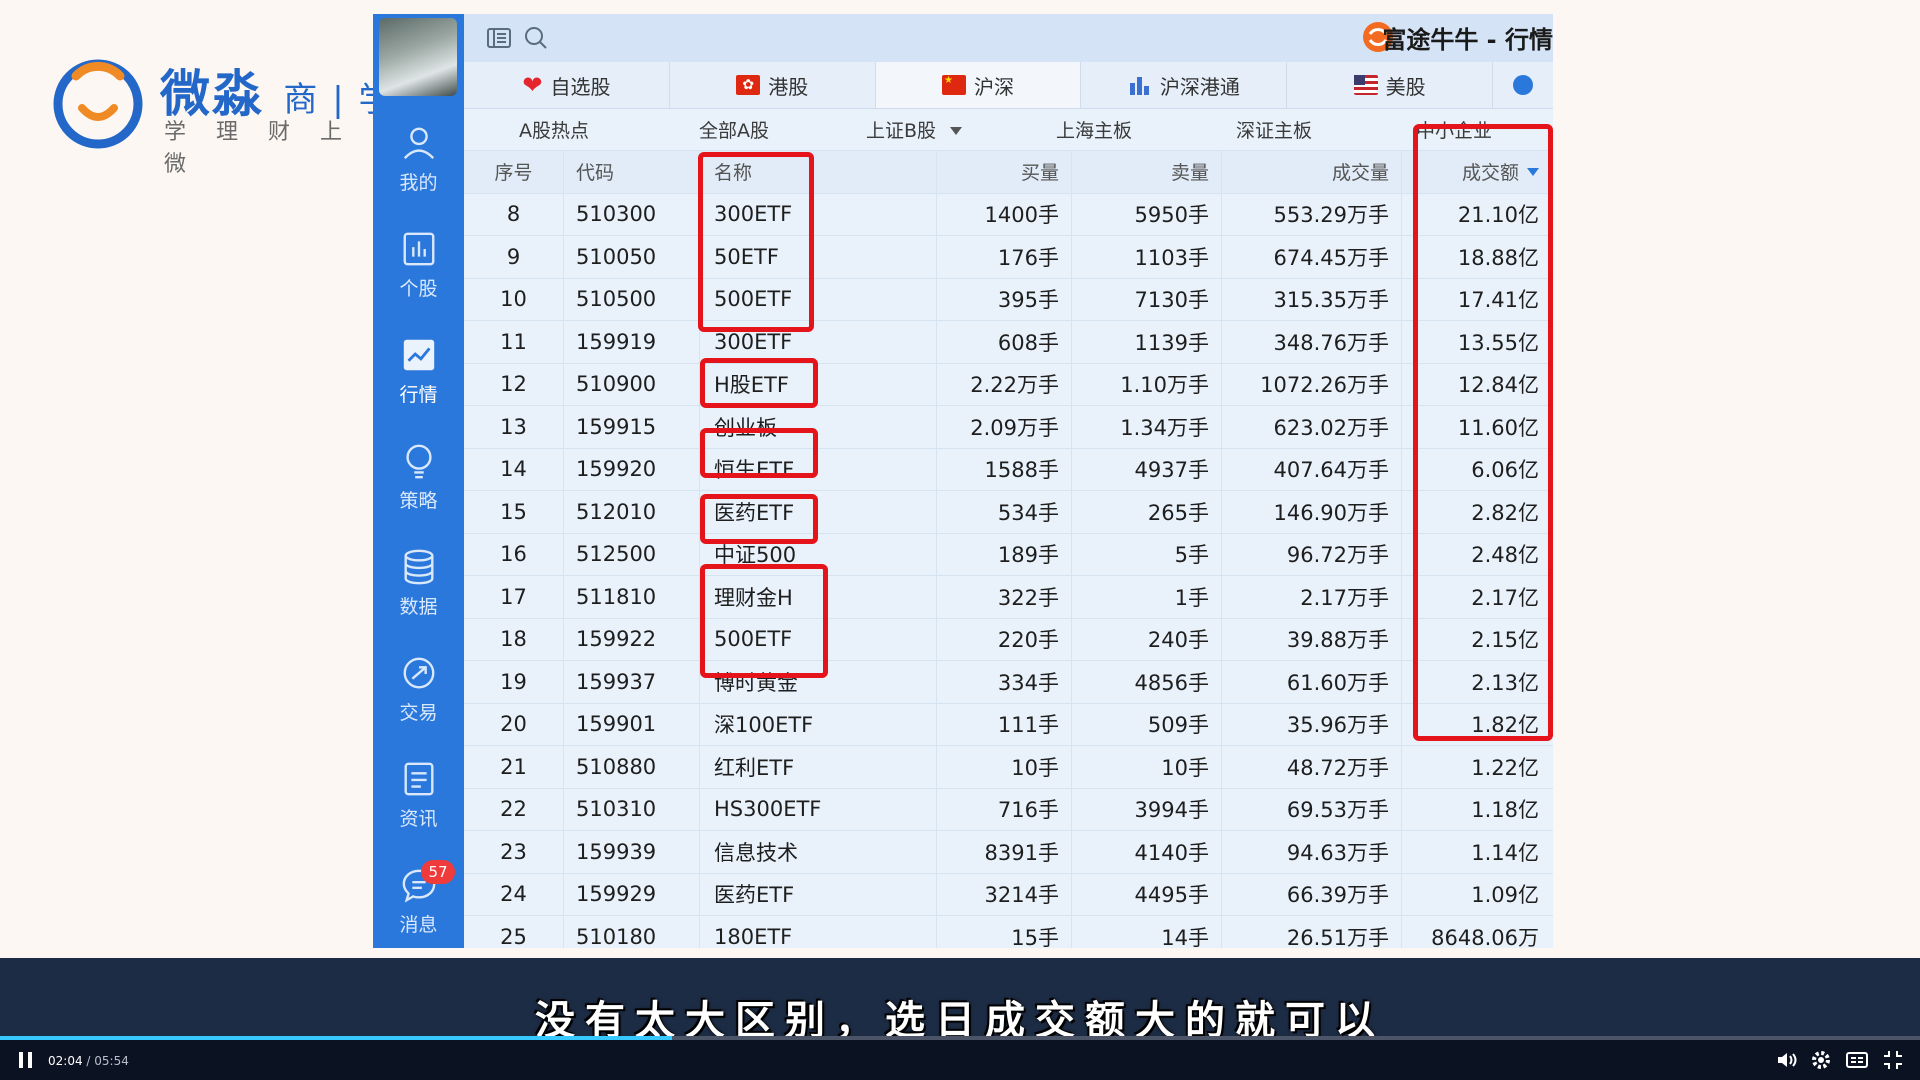 This screenshot has height=1080, width=1920. What do you see at coordinates (1312, 469) in the screenshot?
I see `cell-volume: 407.64万手` at bounding box center [1312, 469].